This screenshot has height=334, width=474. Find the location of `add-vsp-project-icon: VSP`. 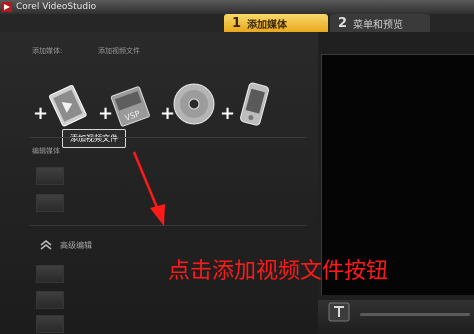

add-vsp-project-icon: VSP is located at coordinates (132, 108).